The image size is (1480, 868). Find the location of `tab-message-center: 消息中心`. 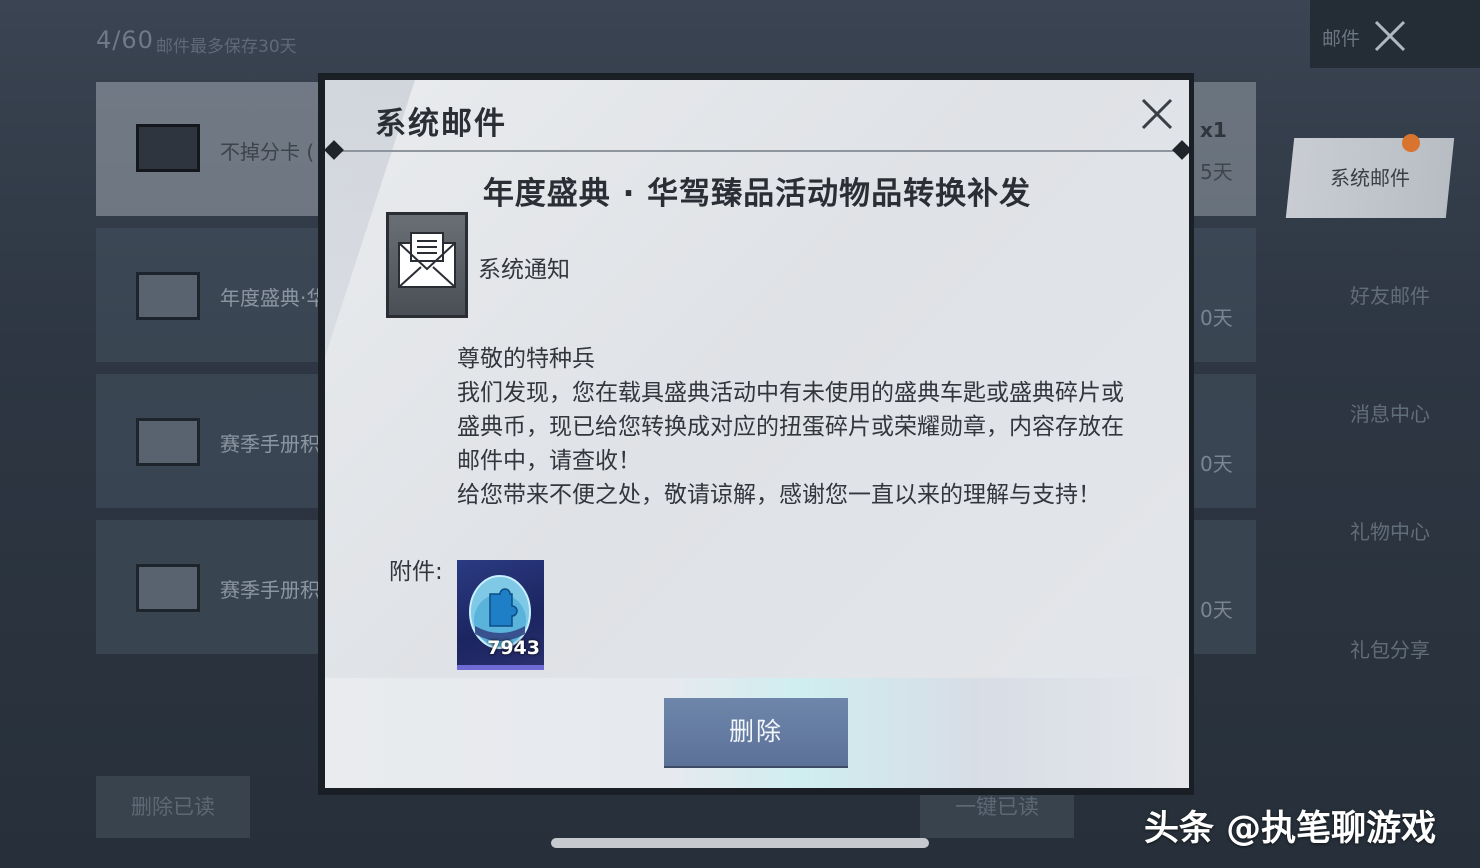

tab-message-center: 消息中心 is located at coordinates (1390, 414).